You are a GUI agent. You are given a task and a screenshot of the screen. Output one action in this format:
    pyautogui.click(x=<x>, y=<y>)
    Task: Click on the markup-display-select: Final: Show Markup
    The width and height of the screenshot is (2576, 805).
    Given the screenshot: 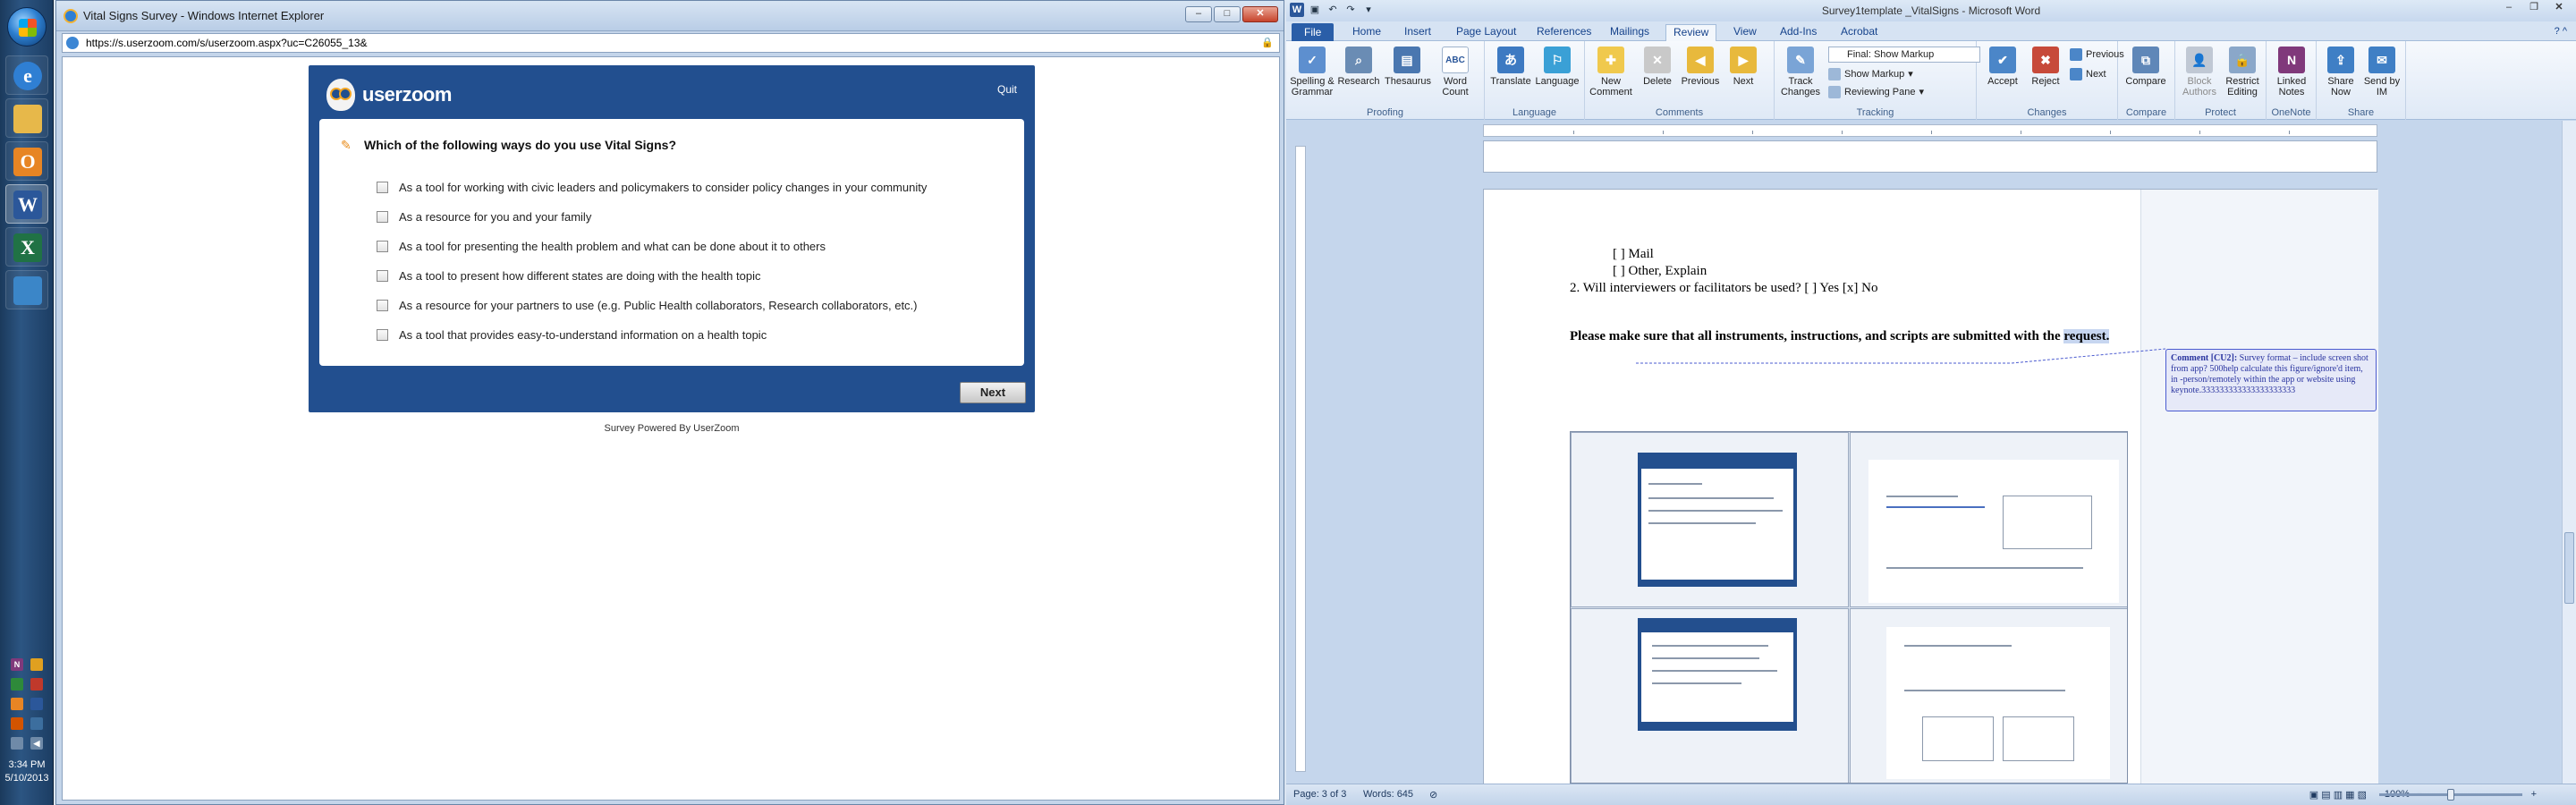 What is the action you would take?
    pyautogui.click(x=1904, y=55)
    